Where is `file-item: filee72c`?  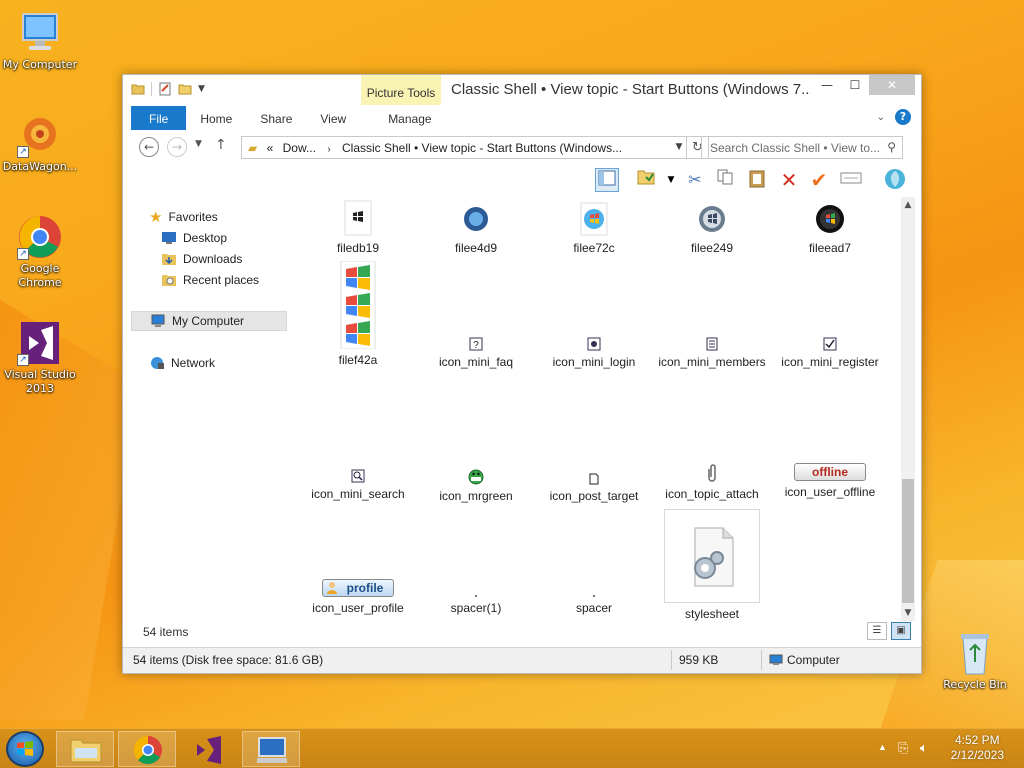
file-item: filee72c is located at coordinates (594, 227).